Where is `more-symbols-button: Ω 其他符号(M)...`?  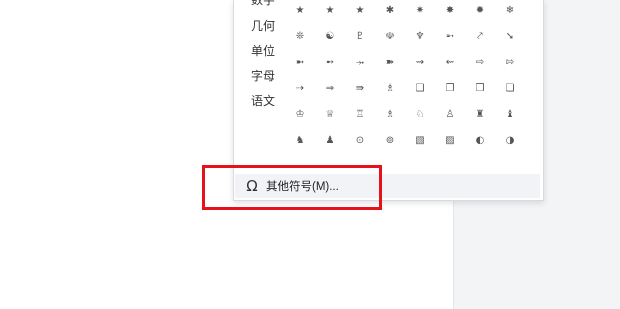
more-symbols-button: Ω 其他符号(M)... is located at coordinates (387, 186).